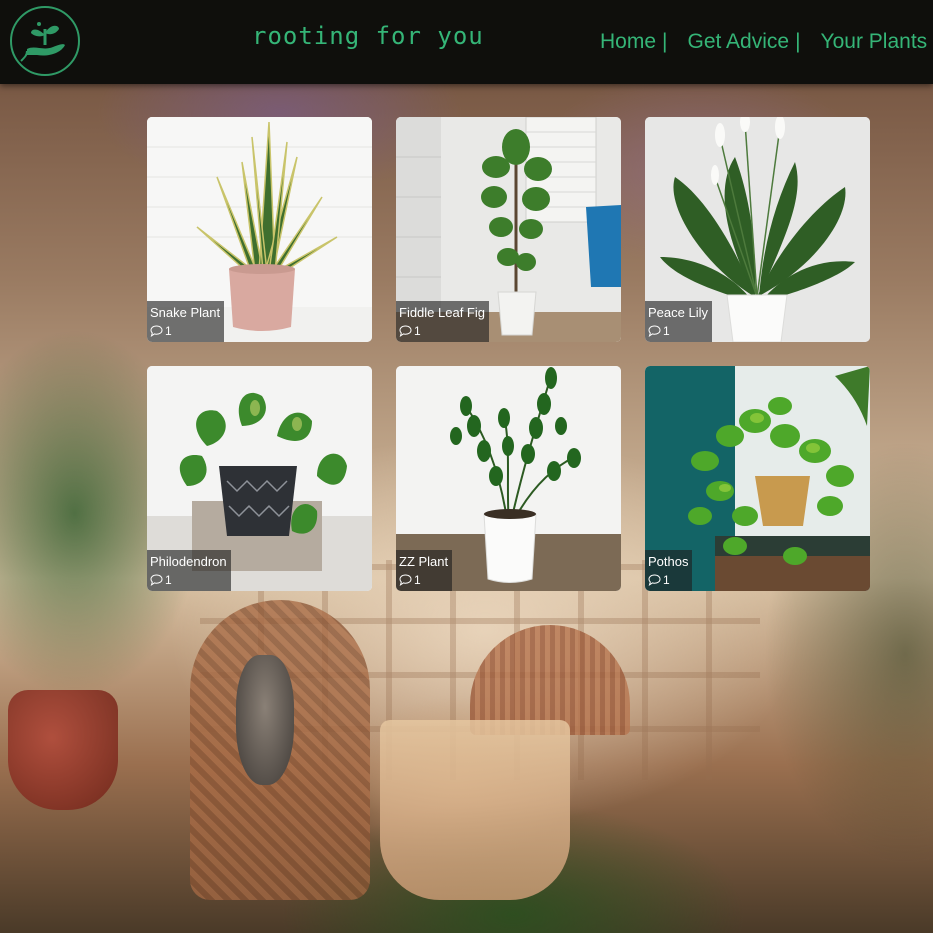  I want to click on plant-caption: ZZ Plant 1, so click(424, 570).